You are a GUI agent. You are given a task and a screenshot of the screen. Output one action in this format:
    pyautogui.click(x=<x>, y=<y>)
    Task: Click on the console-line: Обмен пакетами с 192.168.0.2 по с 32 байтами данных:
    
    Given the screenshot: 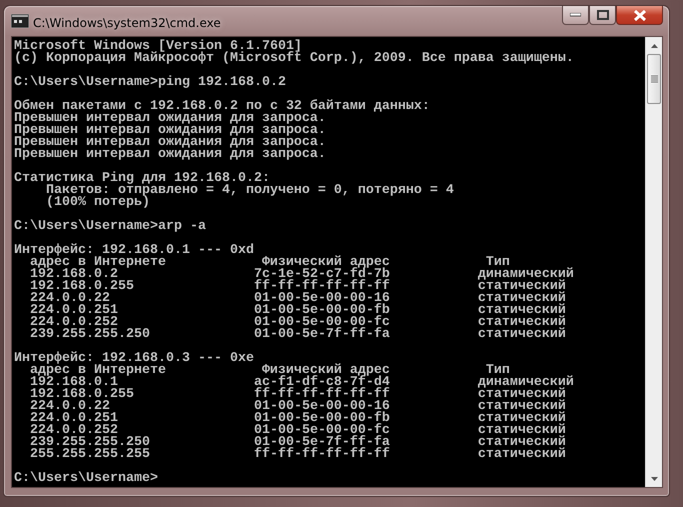 What is the action you would take?
    pyautogui.click(x=222, y=107)
    